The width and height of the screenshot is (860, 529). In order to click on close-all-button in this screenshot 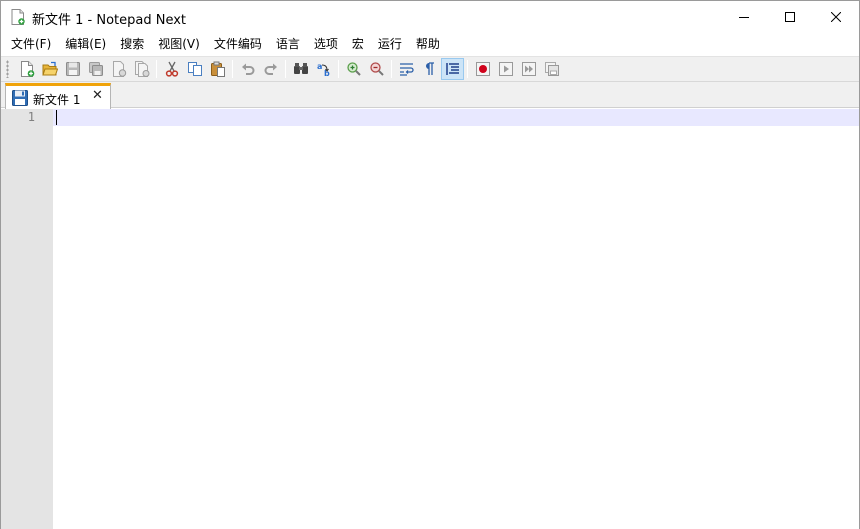, I will do `click(141, 69)`.